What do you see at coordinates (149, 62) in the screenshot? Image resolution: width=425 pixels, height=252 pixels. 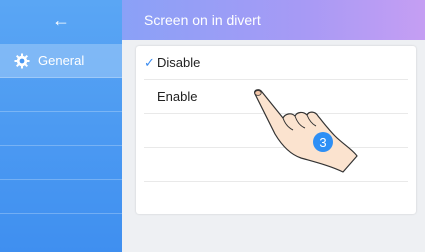 I see `checkmark-icon: ✓` at bounding box center [149, 62].